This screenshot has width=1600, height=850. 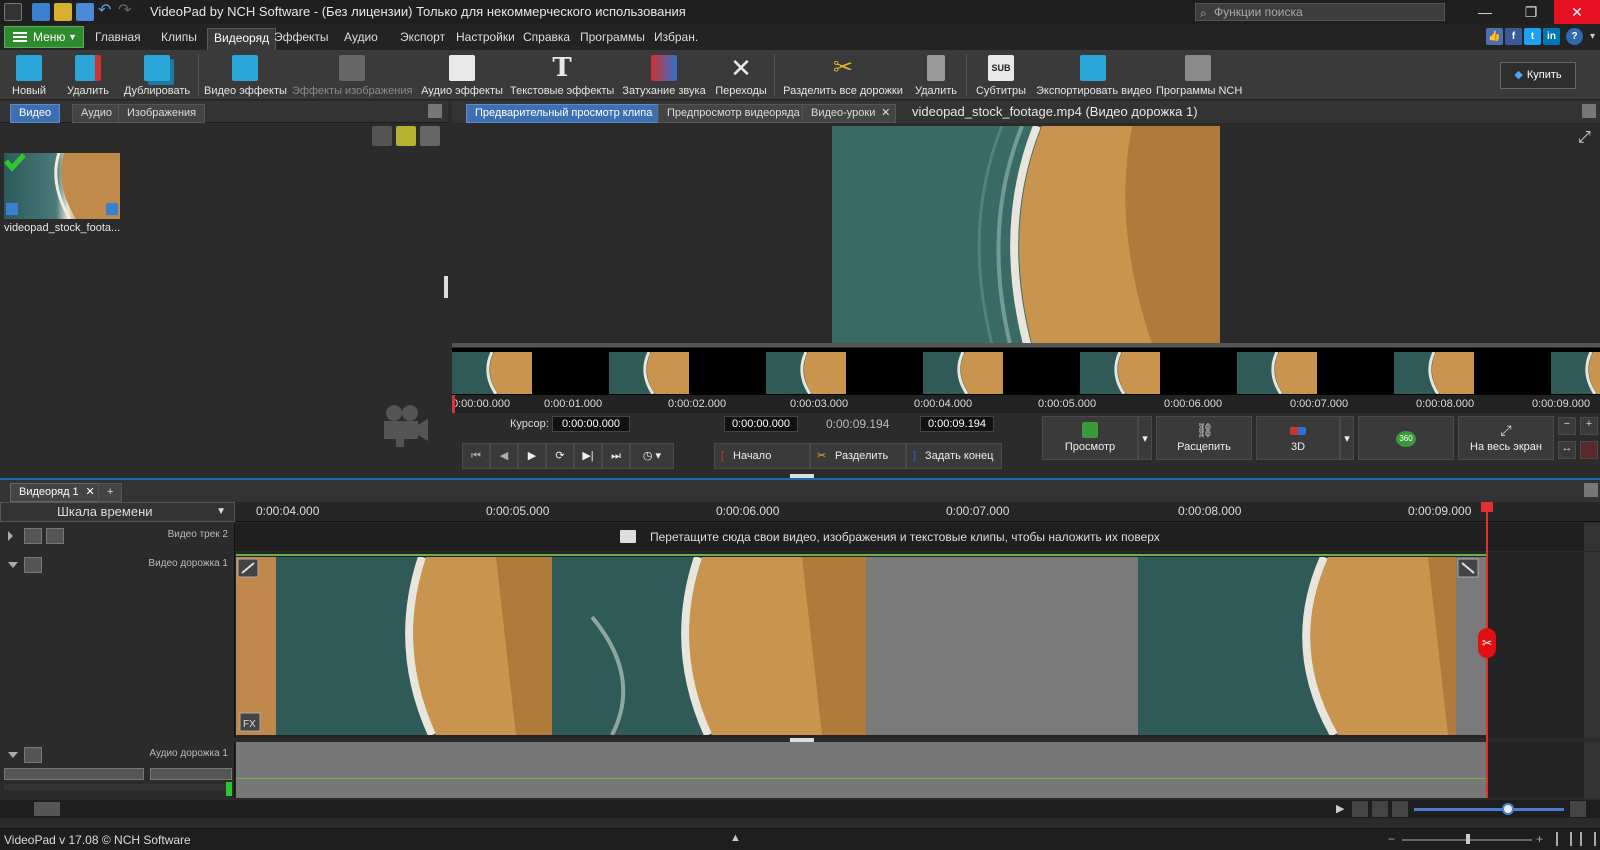 I want to click on fit-width-icon, so click(x=1360, y=809).